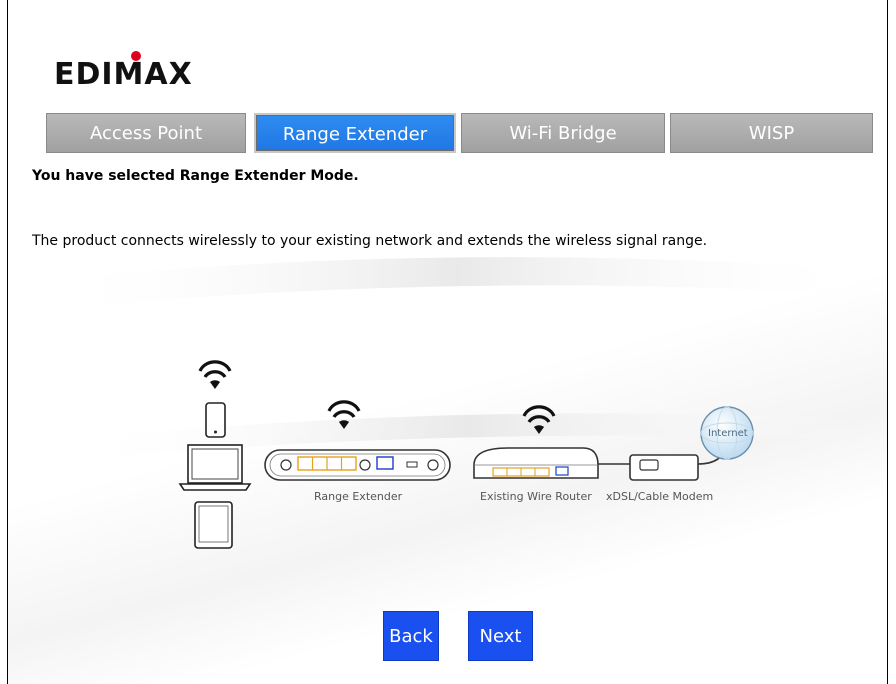 This screenshot has height=684, width=896. Describe the element at coordinates (195, 176) in the screenshot. I see `mode-title: You have selected Range Extender Mode.` at that location.